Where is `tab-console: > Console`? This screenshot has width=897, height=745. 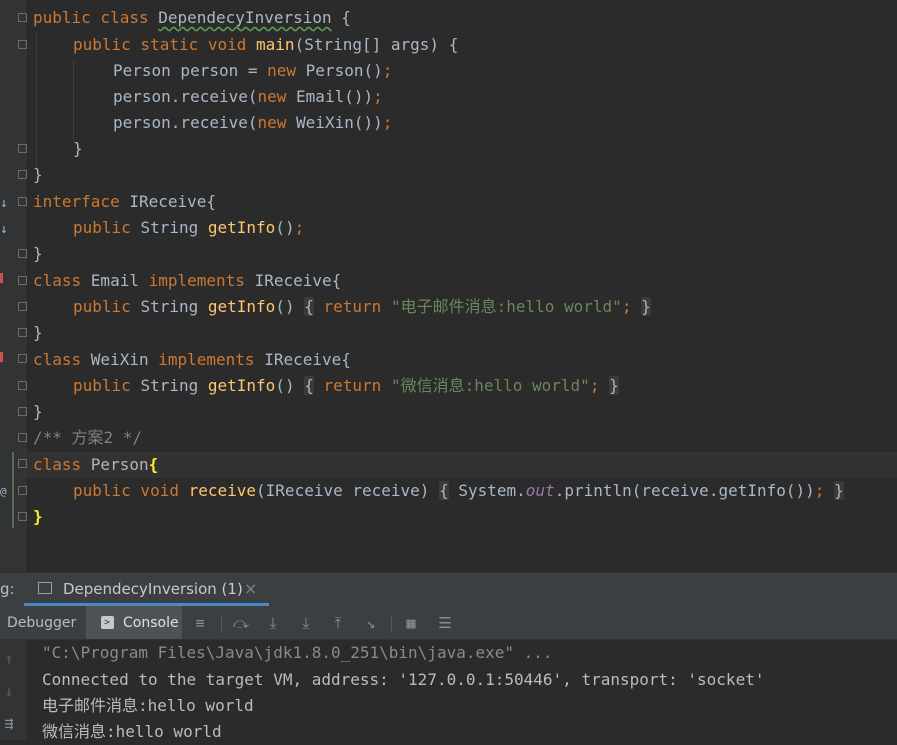
tab-console: > Console is located at coordinates (134, 622).